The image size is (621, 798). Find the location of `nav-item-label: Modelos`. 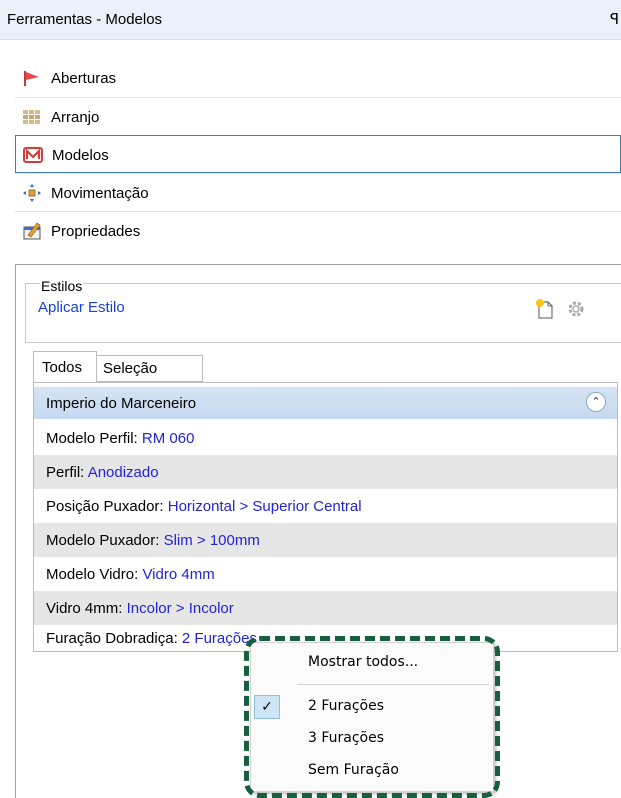

nav-item-label: Modelos is located at coordinates (80, 155).